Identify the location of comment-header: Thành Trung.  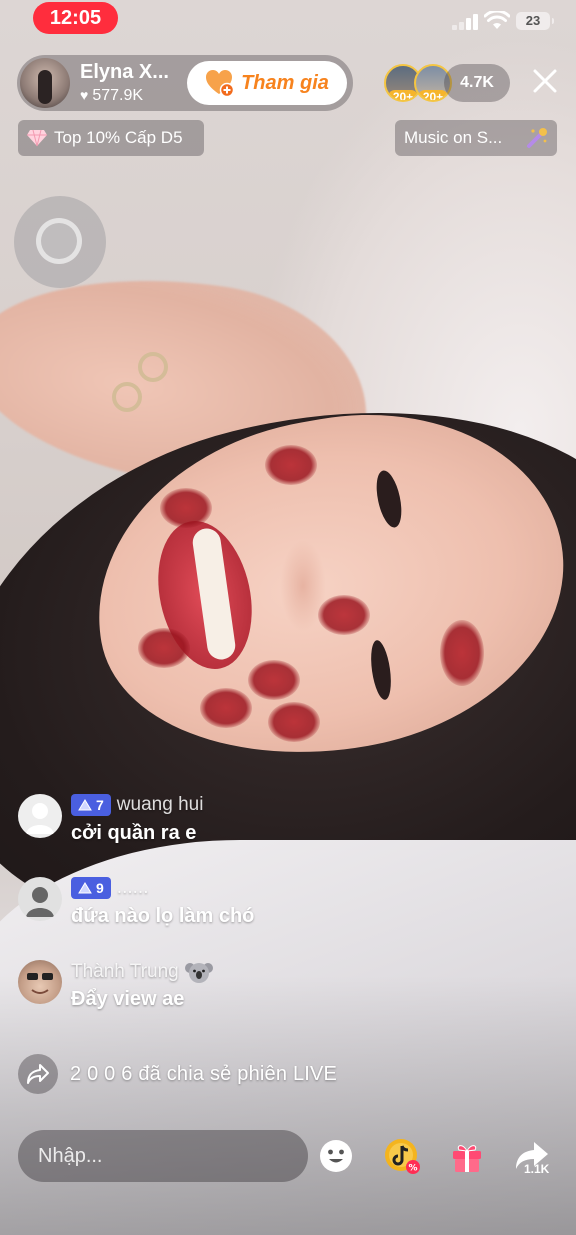
(142, 972).